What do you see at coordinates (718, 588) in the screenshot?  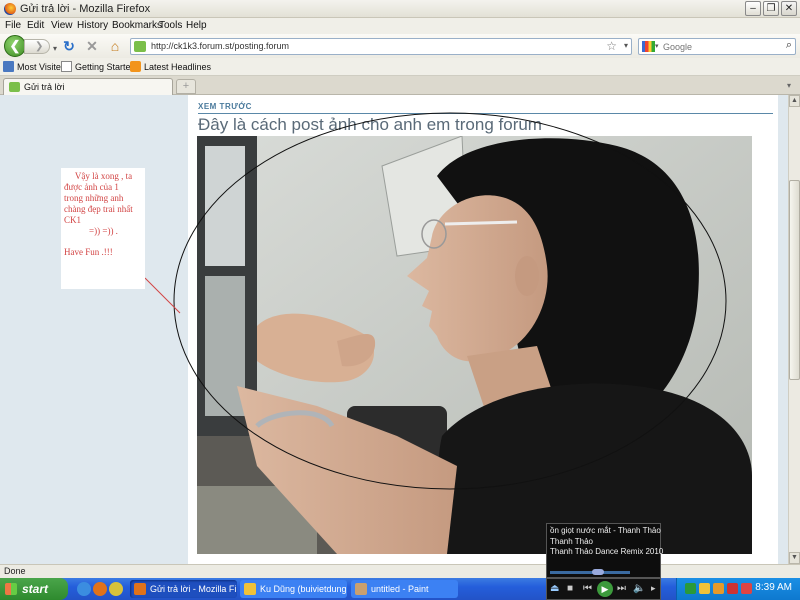 I see `tray-chat-icon` at bounding box center [718, 588].